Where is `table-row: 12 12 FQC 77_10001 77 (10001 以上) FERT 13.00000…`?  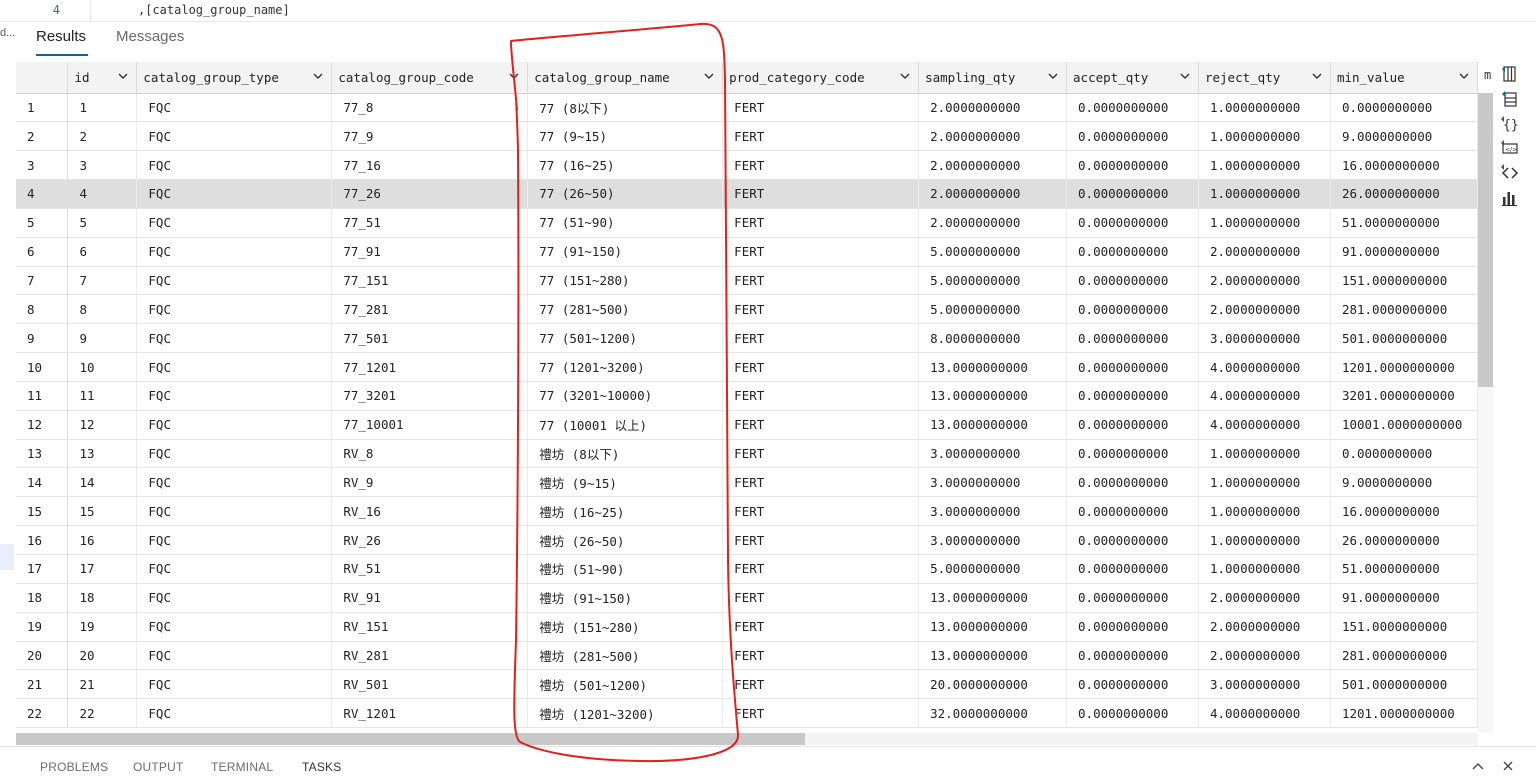 table-row: 12 12 FQC 77_10001 77 (10001 以上) FERT 13.00000… is located at coordinates (747, 425).